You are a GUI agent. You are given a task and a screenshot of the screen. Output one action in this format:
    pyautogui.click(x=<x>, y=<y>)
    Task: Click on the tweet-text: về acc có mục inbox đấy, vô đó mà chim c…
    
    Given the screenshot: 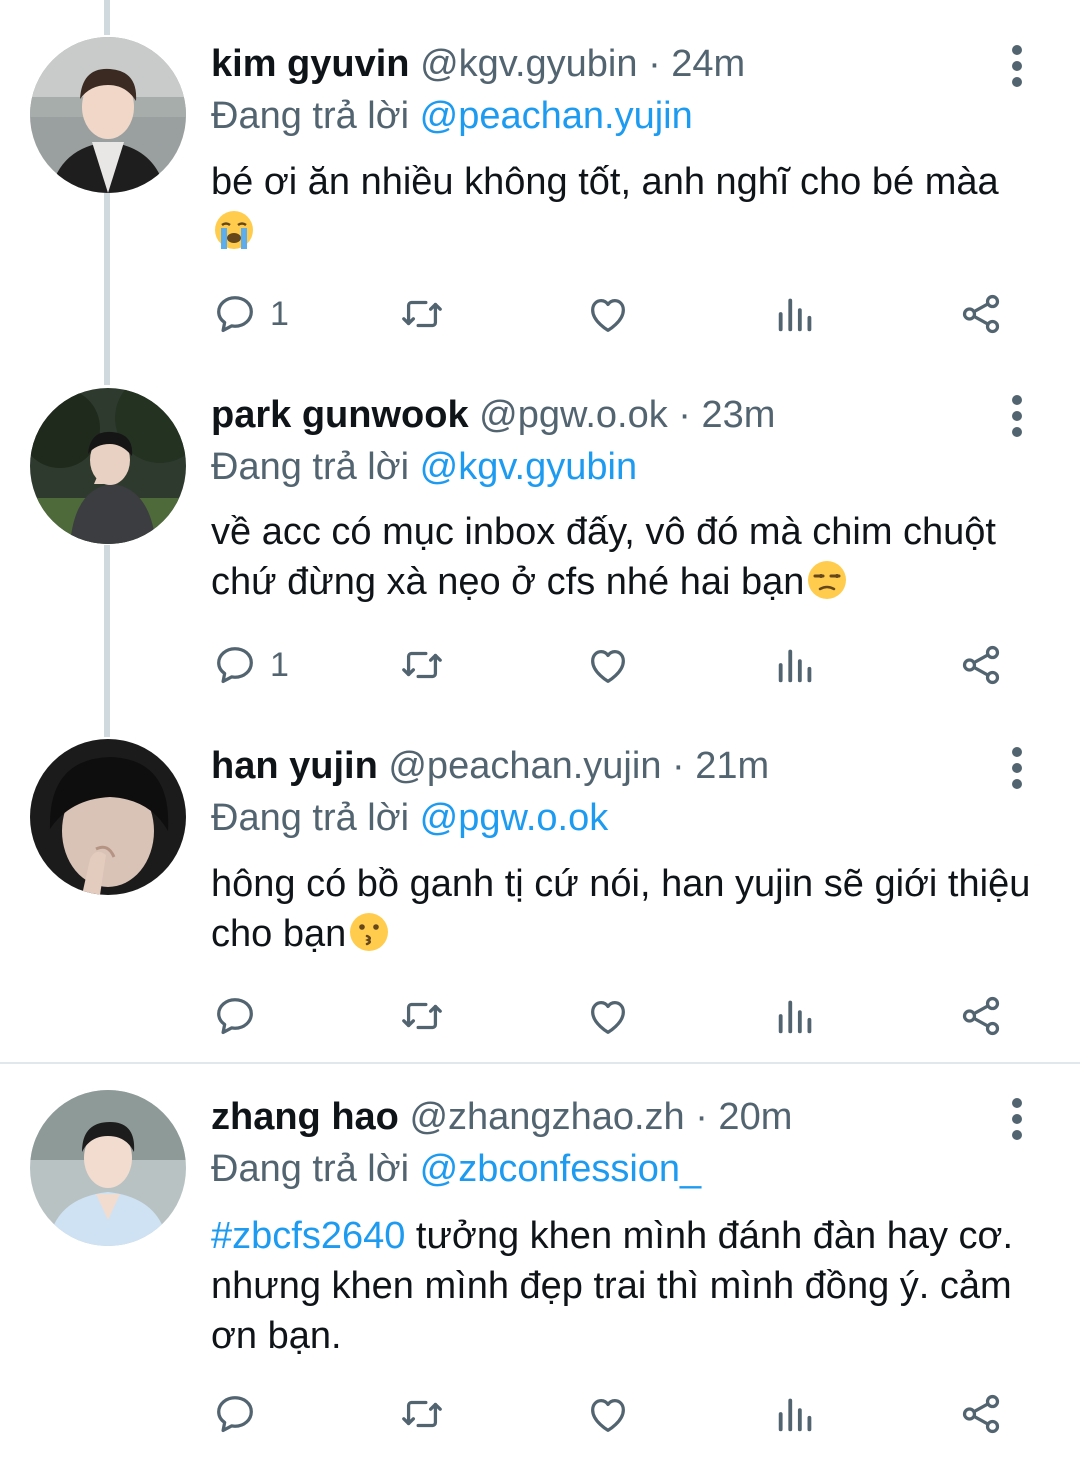 What is the action you would take?
    pyautogui.click(x=626, y=557)
    